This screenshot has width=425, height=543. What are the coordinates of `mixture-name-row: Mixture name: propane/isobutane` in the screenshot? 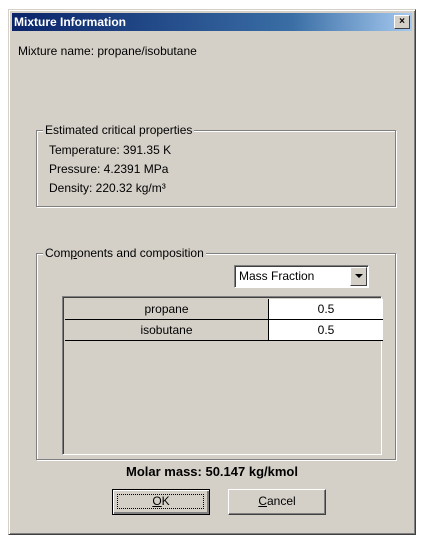 It's located at (107, 51).